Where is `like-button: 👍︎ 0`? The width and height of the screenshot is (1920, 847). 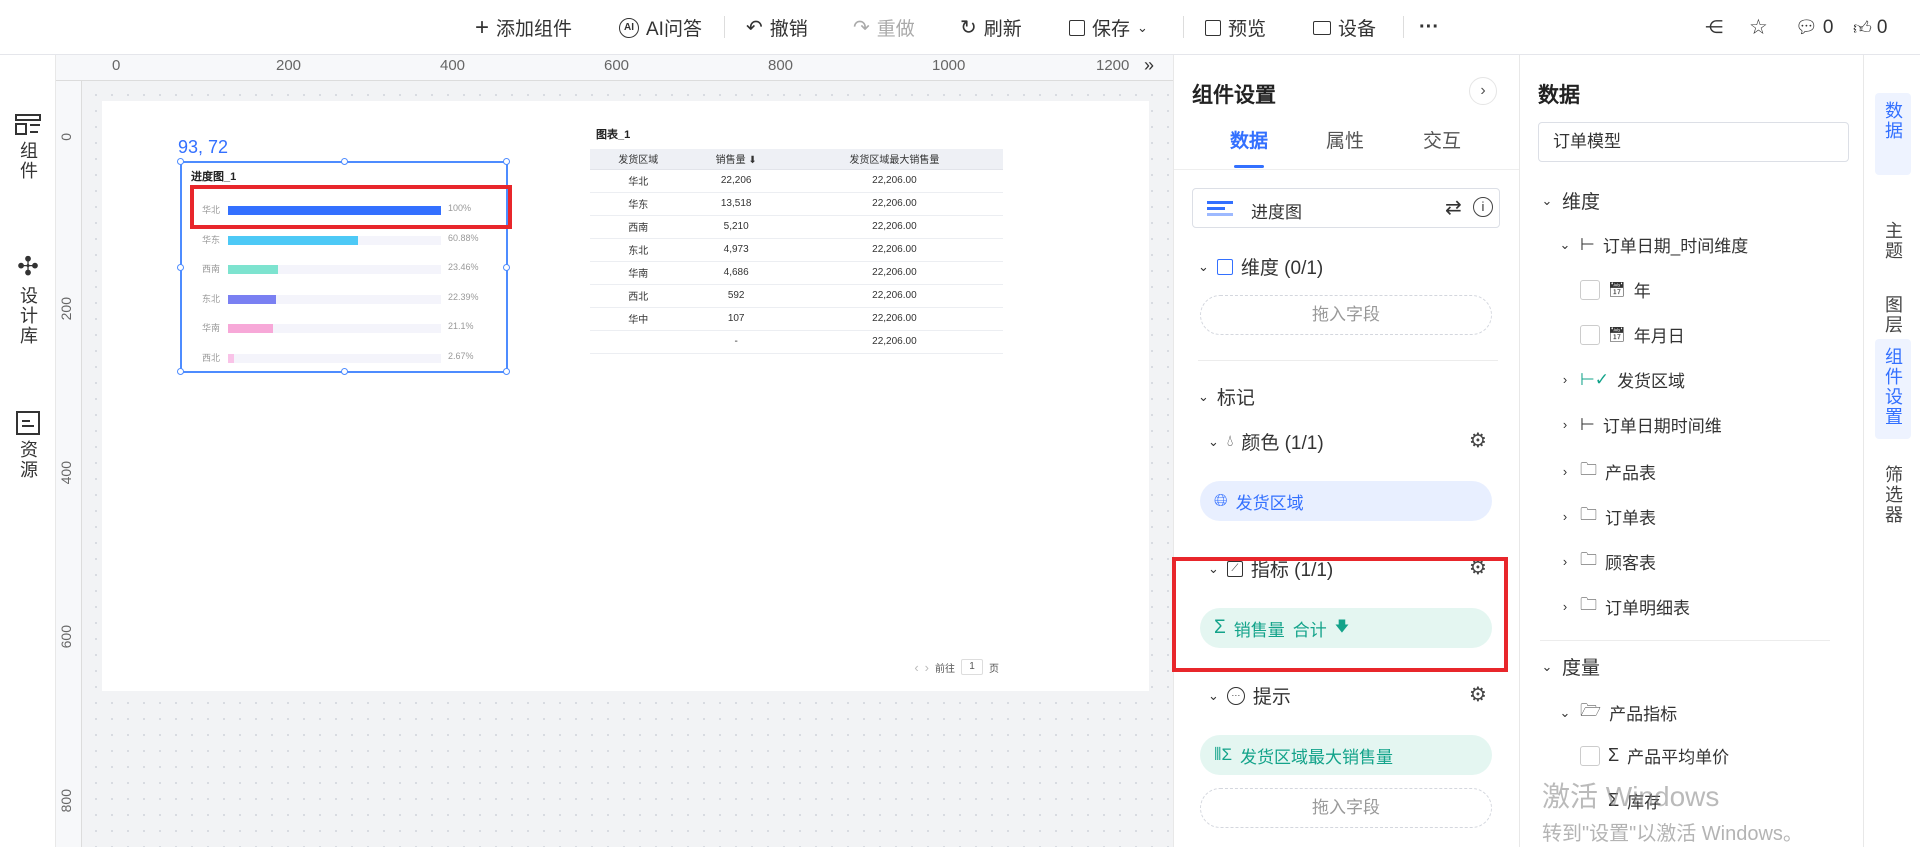
like-button: 👍︎ 0 is located at coordinates (1870, 27).